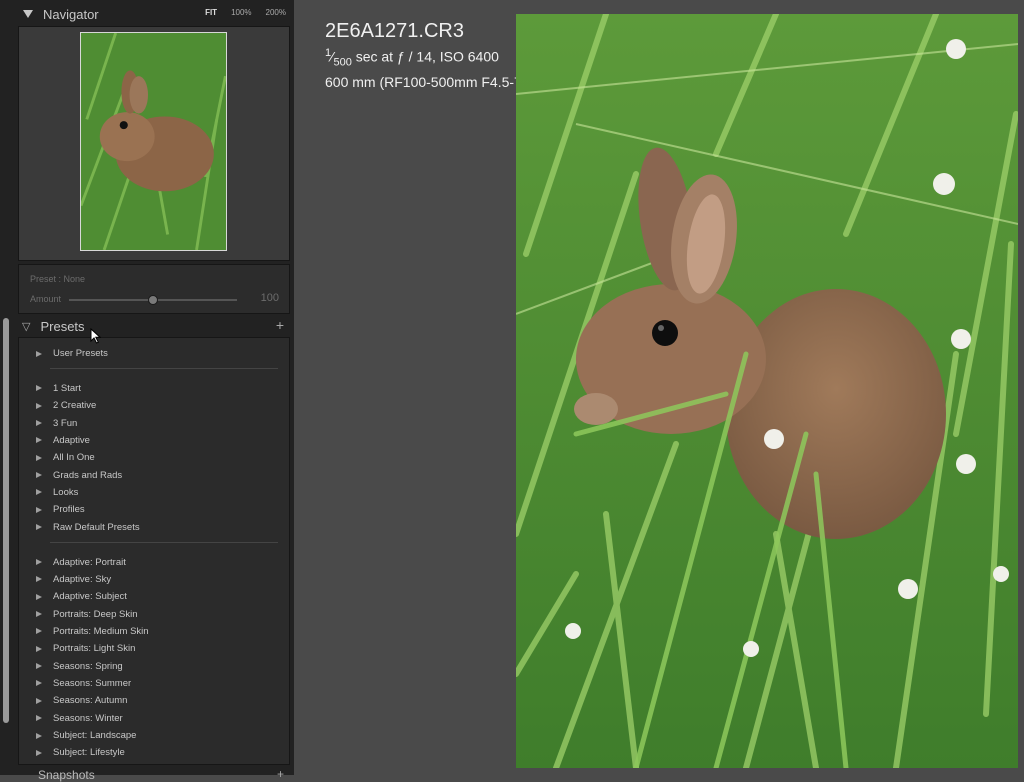 This screenshot has width=1024, height=782. I want to click on preset-folder-item: Adaptive: Subject, so click(154, 596).